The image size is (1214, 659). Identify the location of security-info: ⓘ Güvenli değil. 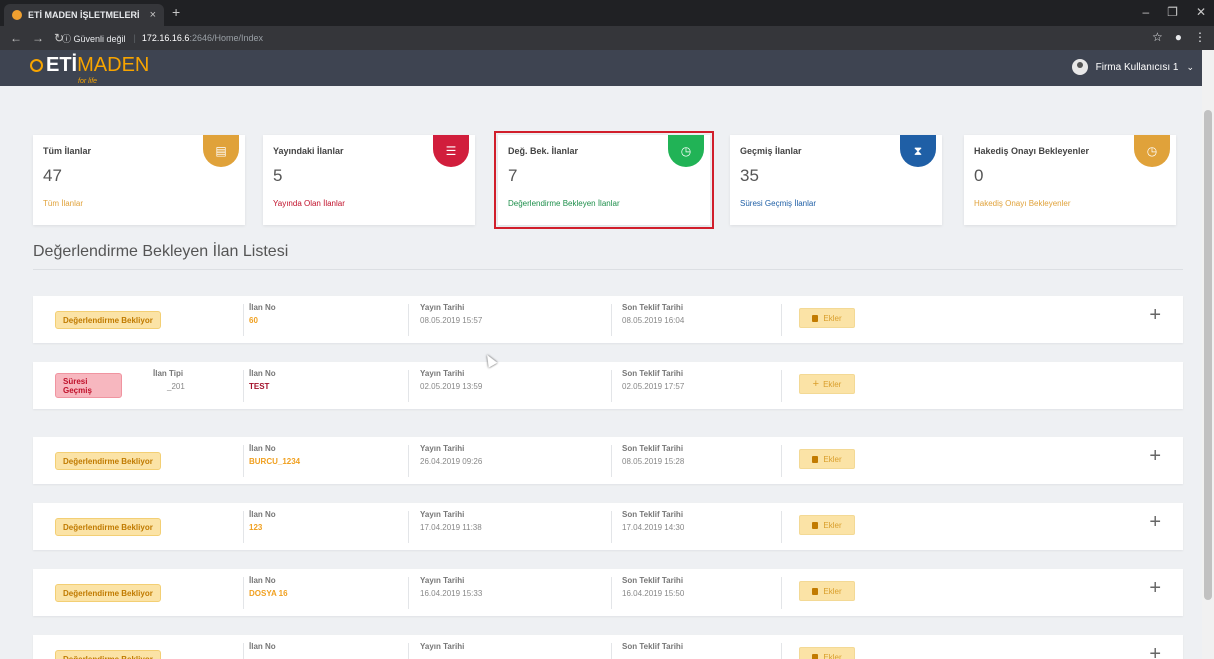
(94, 38).